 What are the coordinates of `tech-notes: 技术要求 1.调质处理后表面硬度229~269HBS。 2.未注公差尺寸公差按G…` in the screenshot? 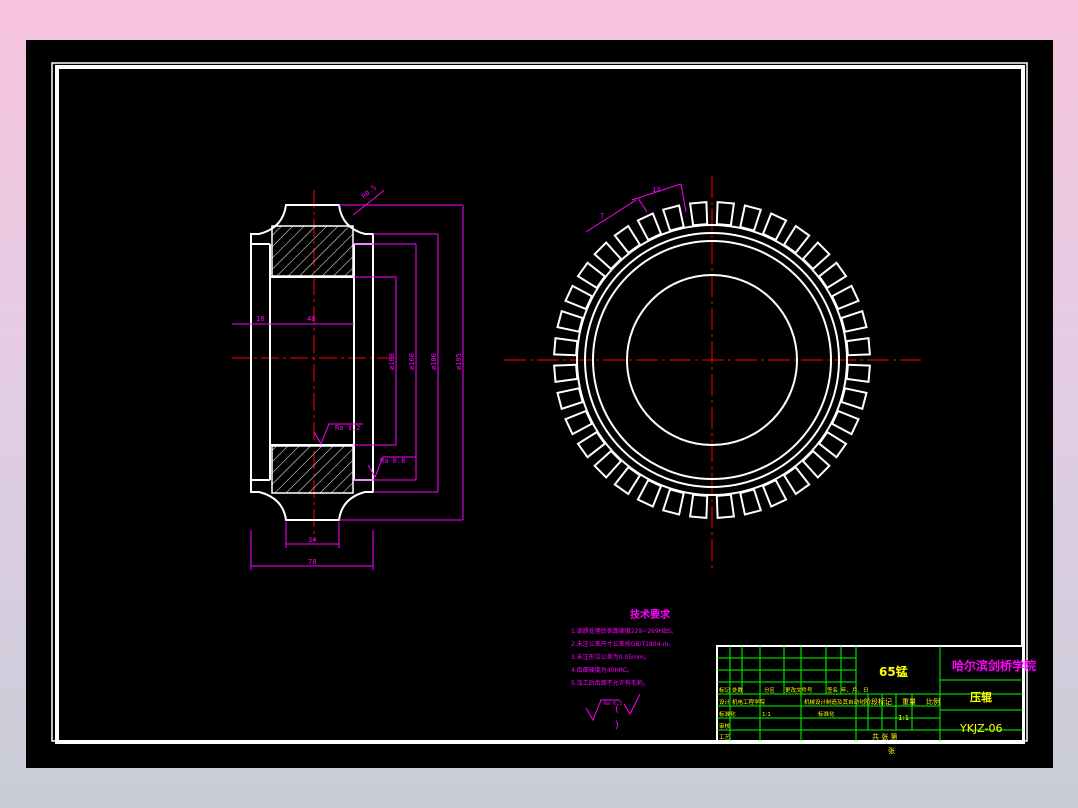 It's located at (624, 669).